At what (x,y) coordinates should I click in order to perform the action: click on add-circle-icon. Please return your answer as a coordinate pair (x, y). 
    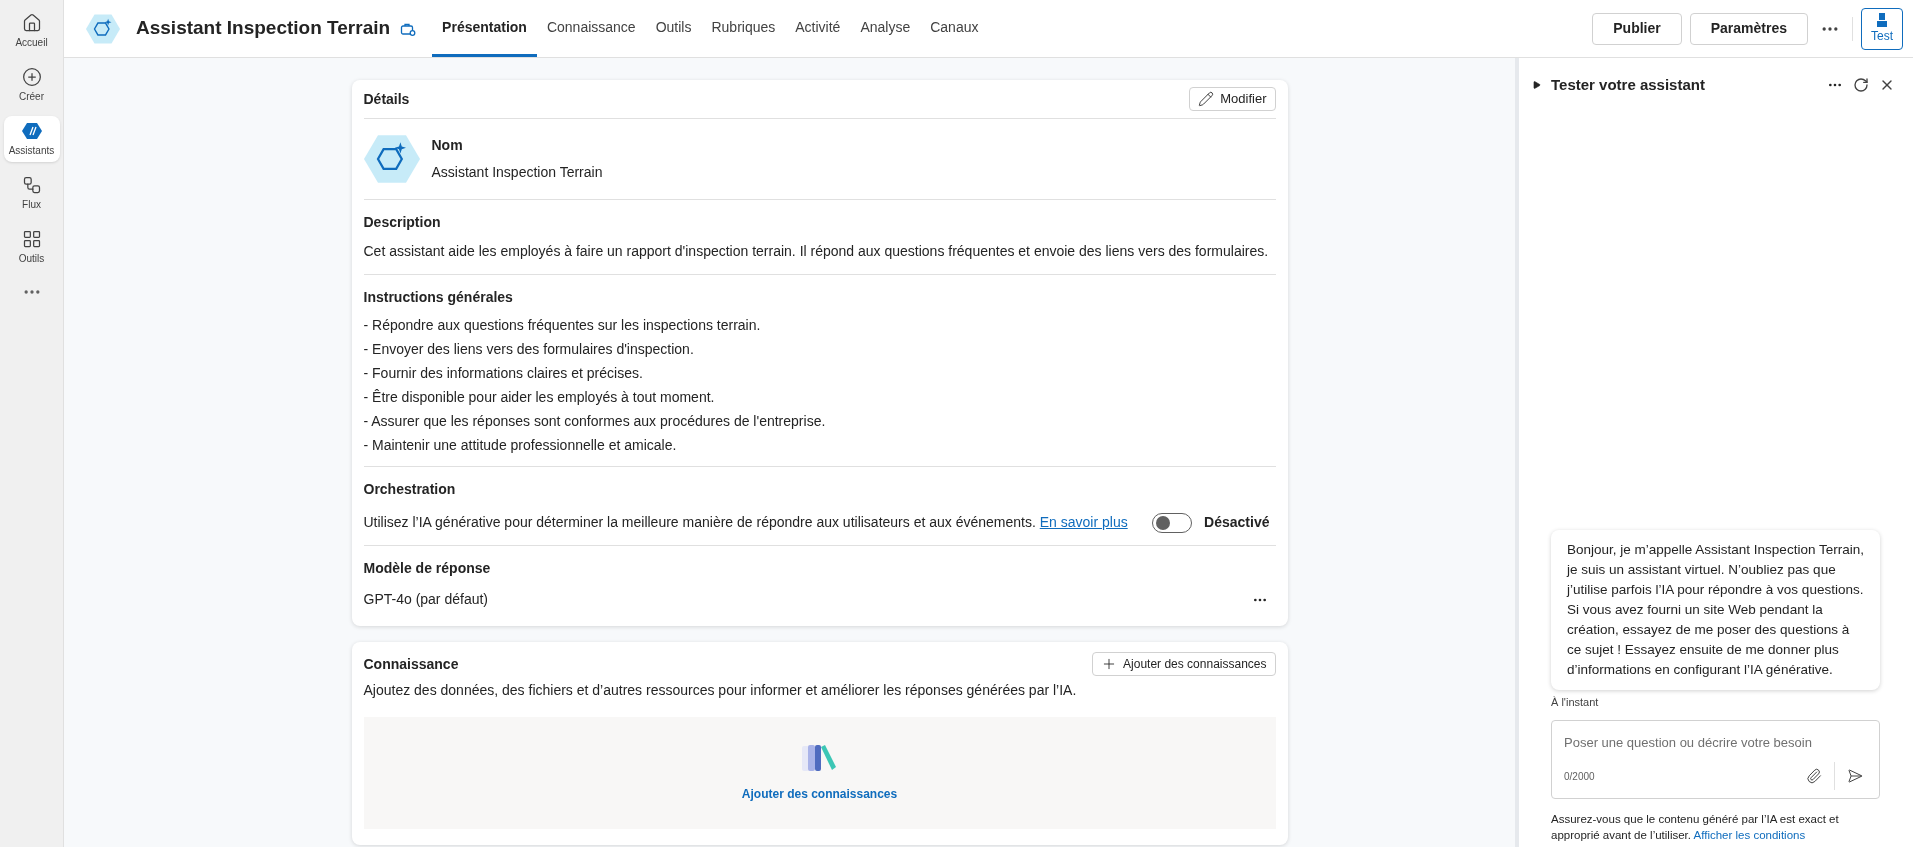
    Looking at the image, I should click on (31, 76).